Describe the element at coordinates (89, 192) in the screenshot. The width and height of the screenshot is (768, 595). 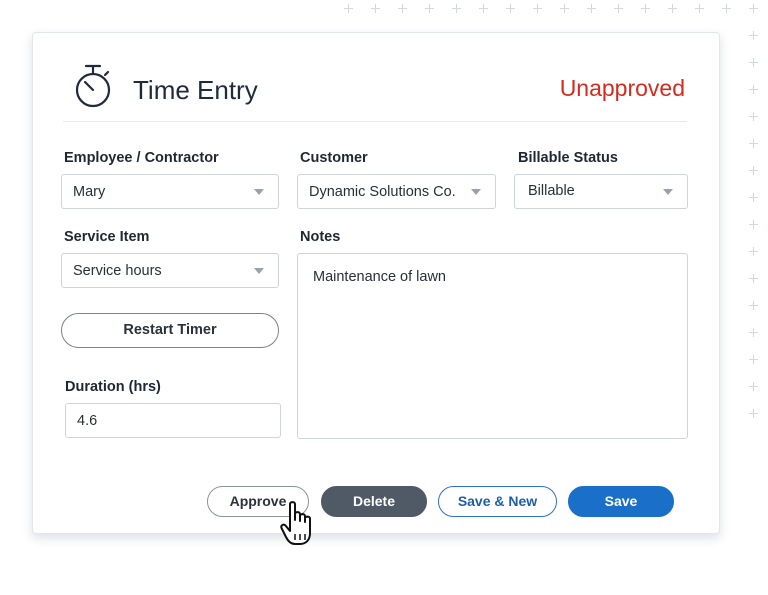
I see `employee-select-value: Mary` at that location.